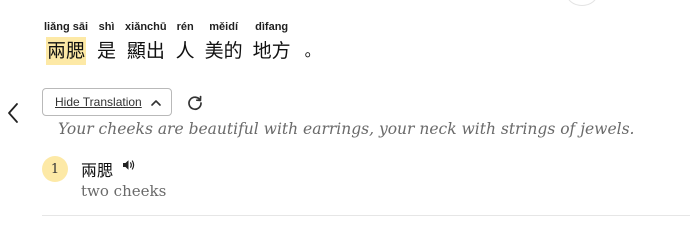 Image resolution: width=690 pixels, height=244 pixels. Describe the element at coordinates (195, 103) in the screenshot. I see `refresh-icon` at that location.